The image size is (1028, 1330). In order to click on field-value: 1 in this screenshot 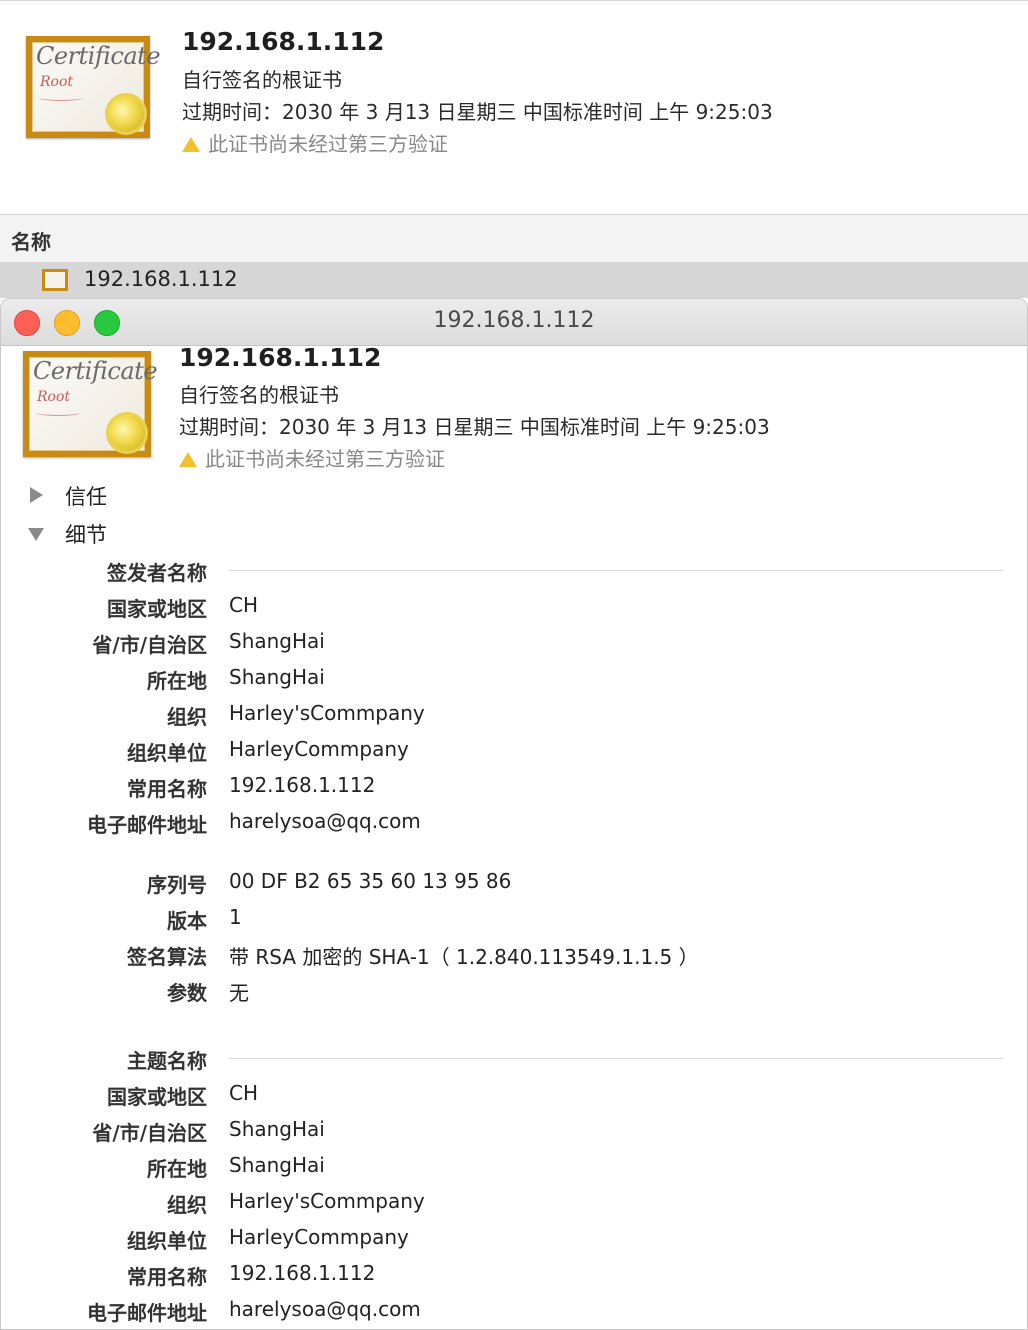, I will do `click(235, 917)`.